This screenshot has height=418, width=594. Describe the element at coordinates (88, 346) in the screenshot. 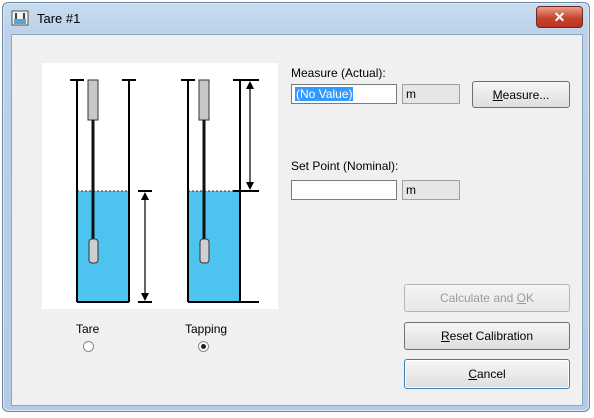

I see `tare-radio` at that location.